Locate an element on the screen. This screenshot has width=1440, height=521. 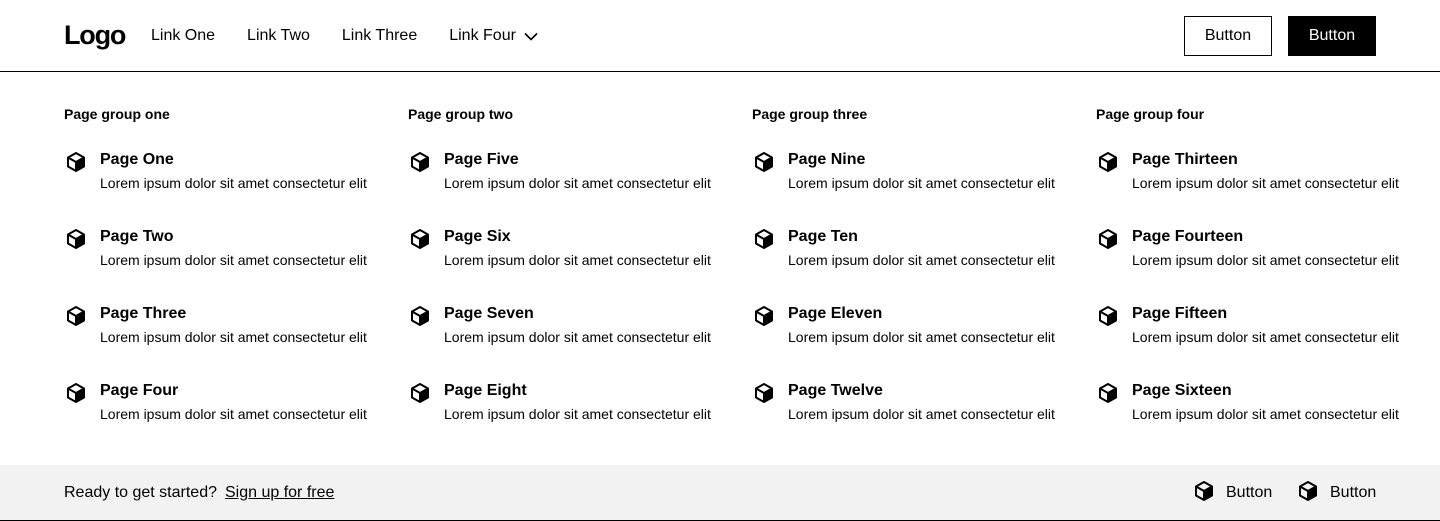
menu-item-title: Page Six is located at coordinates (477, 236).